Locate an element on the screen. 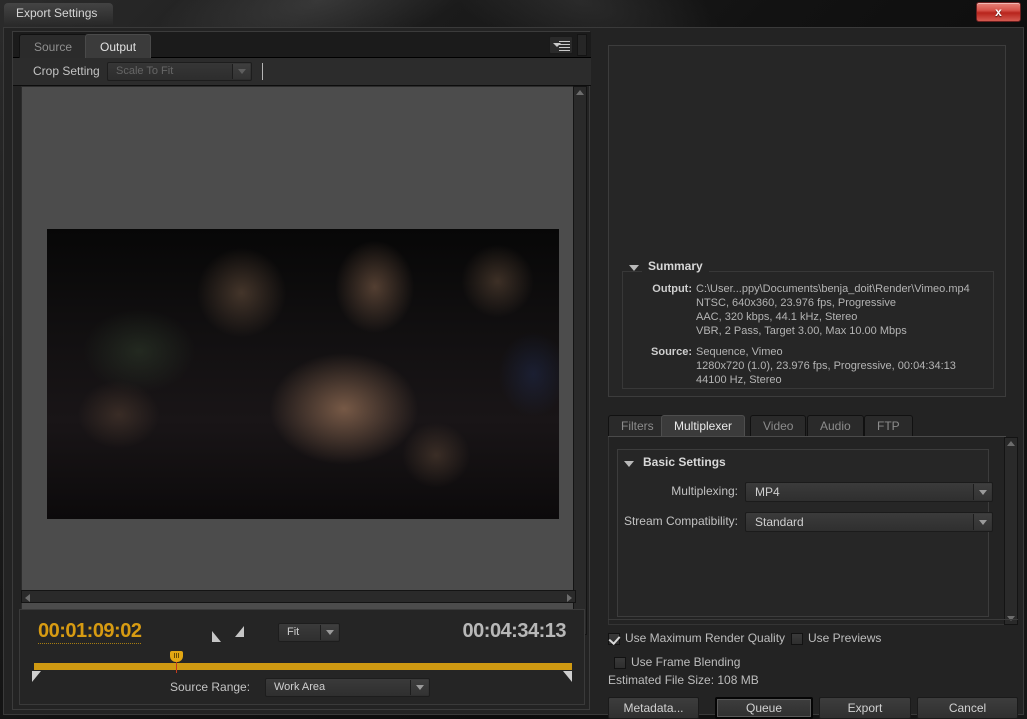 Image resolution: width=1027 pixels, height=719 pixels. summary-source-line-0: Sequence, Vimeo is located at coordinates (739, 352).